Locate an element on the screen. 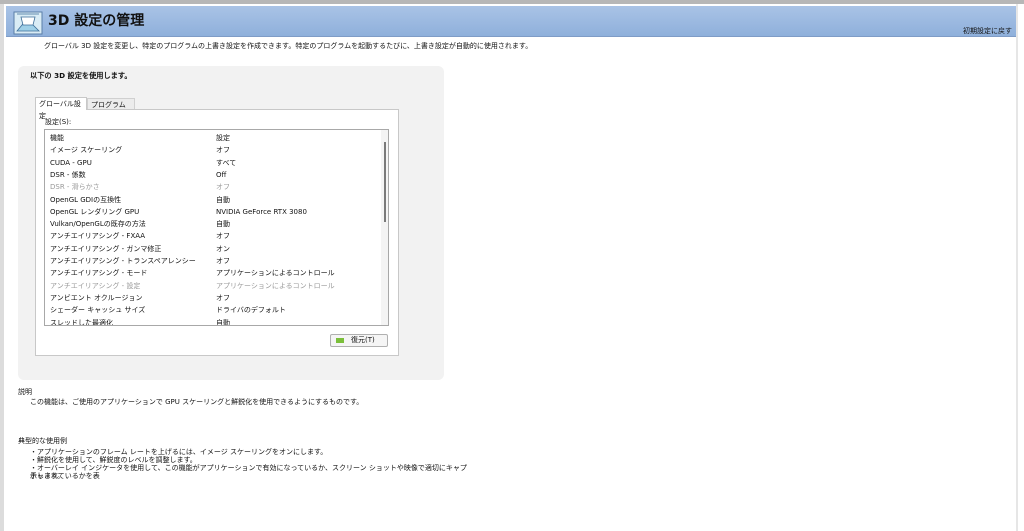  column-header-feature: 機能 is located at coordinates (57, 138).